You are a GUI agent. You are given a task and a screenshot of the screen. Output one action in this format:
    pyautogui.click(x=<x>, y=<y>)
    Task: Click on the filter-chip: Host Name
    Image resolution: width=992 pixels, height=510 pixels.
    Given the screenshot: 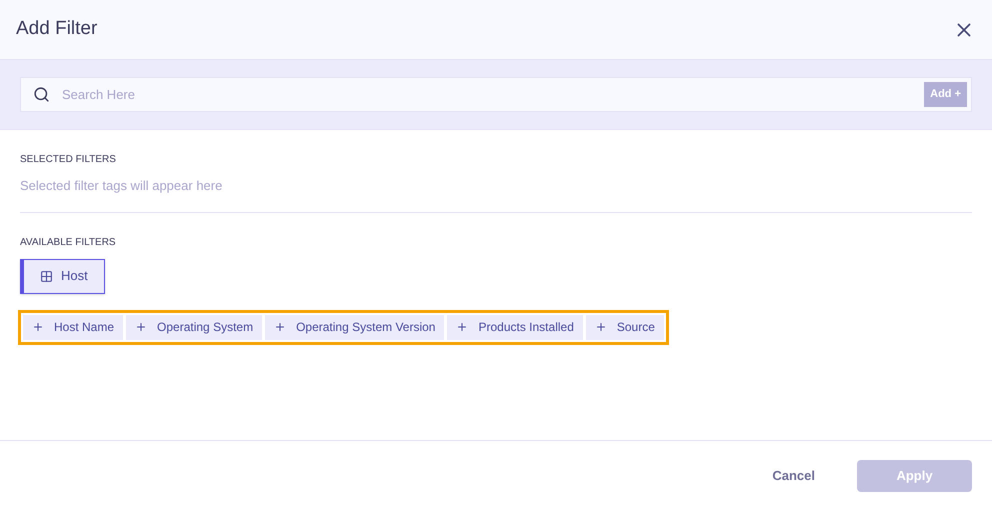 What is the action you would take?
    pyautogui.click(x=73, y=327)
    